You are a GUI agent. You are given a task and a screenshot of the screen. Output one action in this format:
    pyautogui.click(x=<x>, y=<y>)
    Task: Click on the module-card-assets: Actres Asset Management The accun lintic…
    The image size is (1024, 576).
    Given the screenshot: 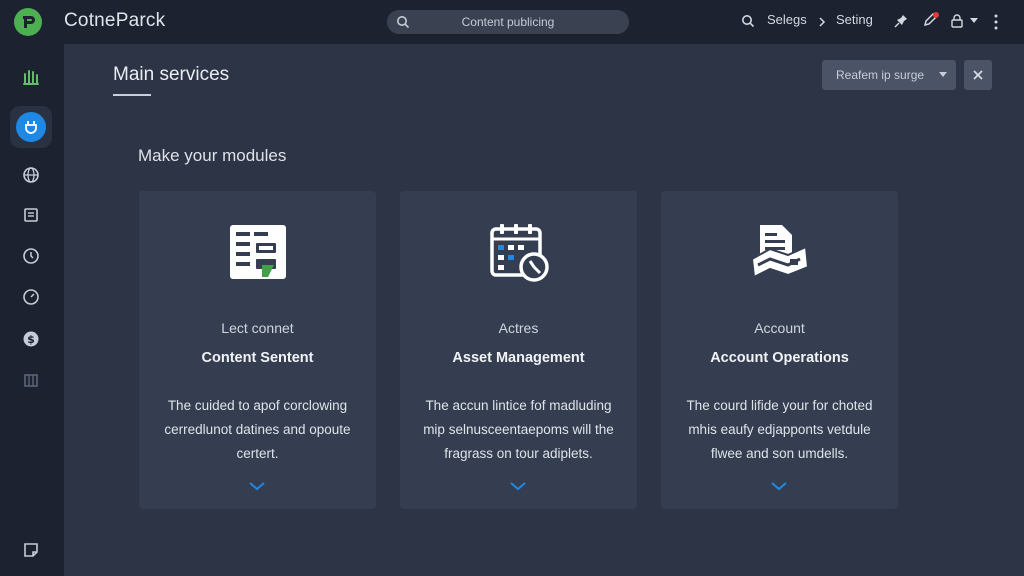 What is the action you would take?
    pyautogui.click(x=518, y=350)
    